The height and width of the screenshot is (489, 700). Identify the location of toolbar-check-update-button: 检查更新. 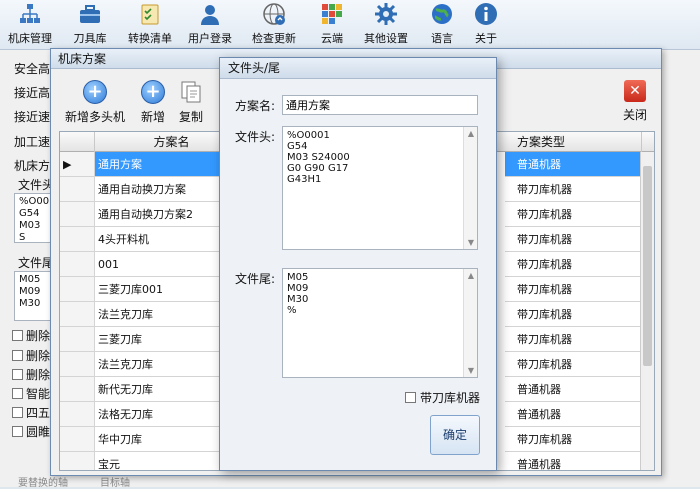
(274, 25).